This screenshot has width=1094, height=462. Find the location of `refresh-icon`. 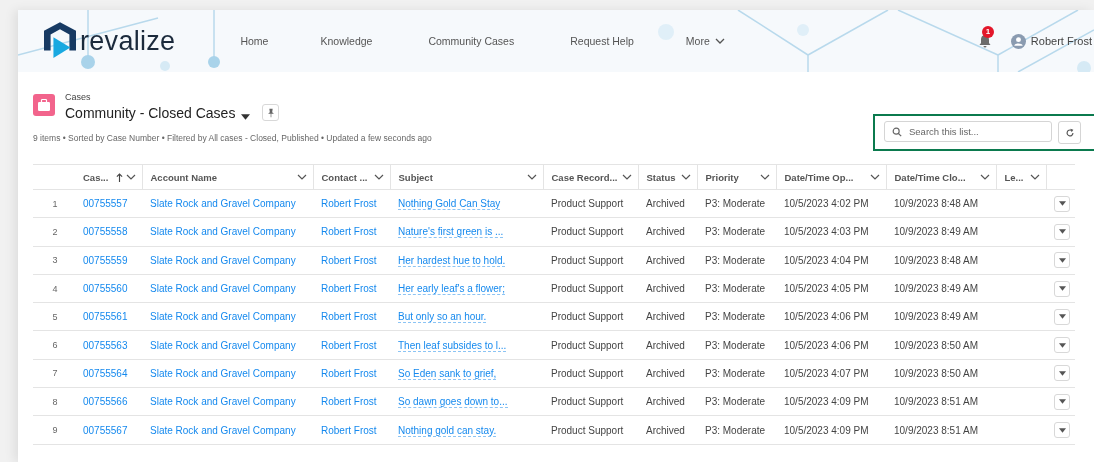

refresh-icon is located at coordinates (1069, 132).